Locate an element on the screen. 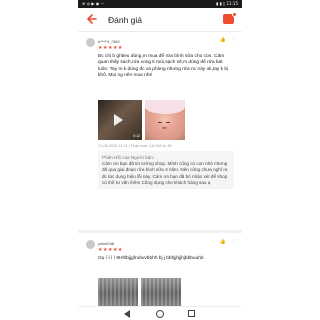  video-duration: 0:12 is located at coordinates (136, 136).